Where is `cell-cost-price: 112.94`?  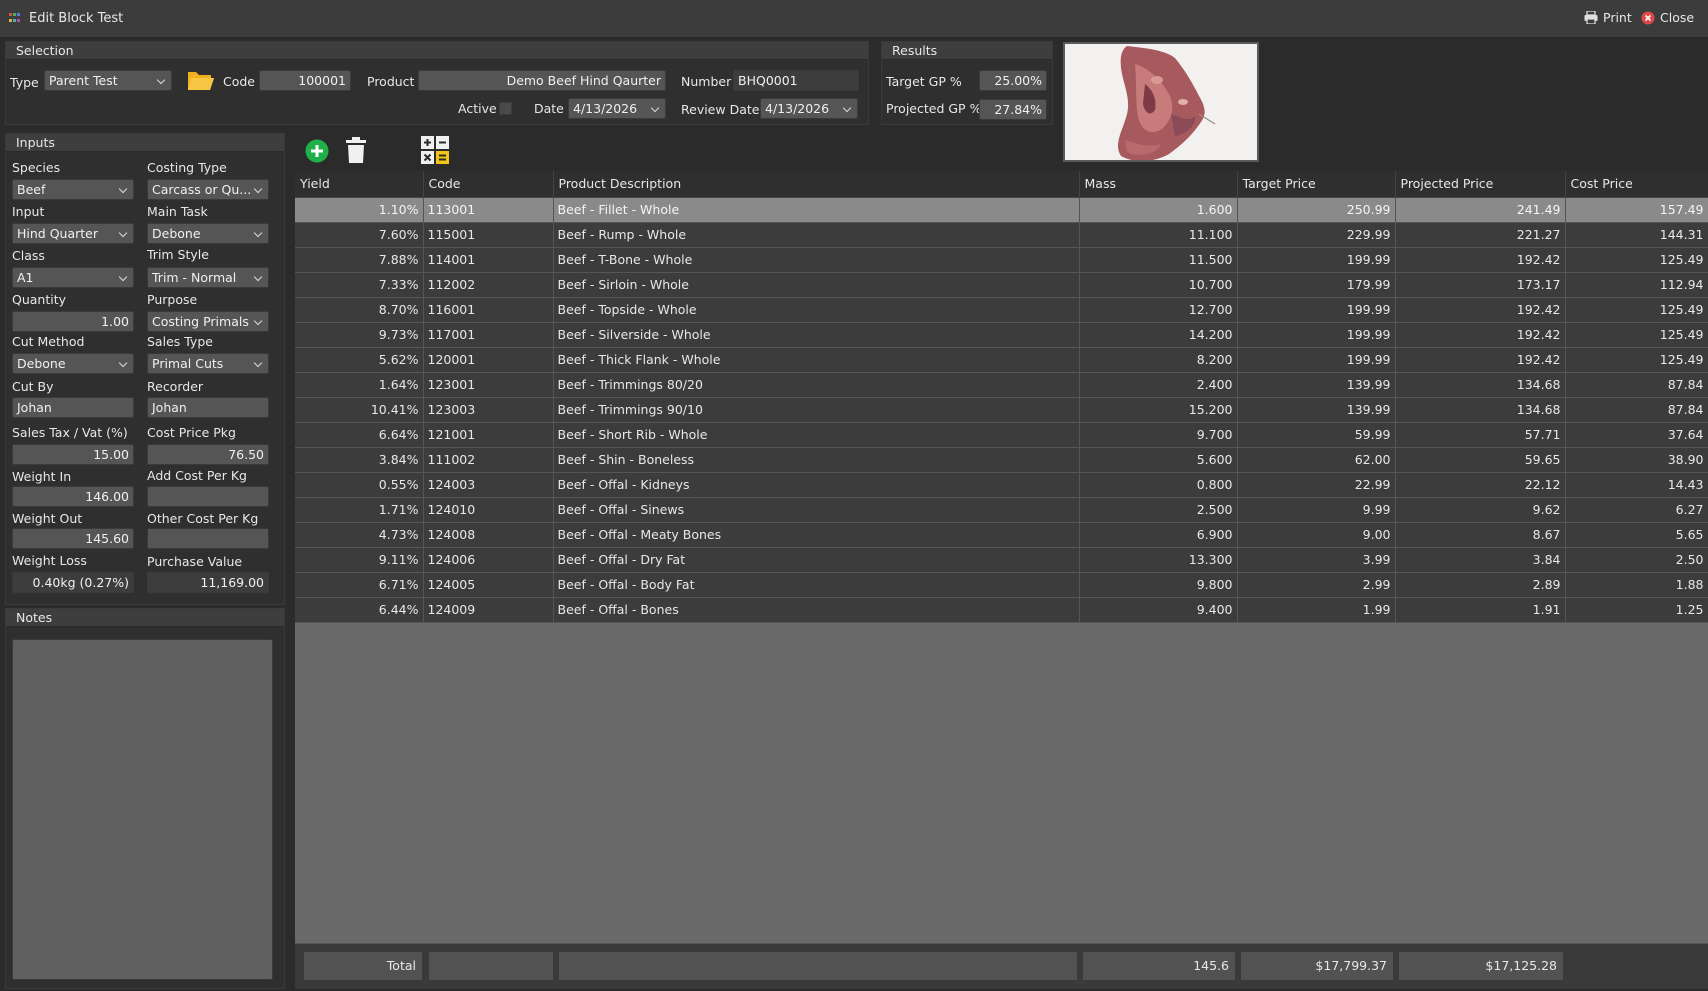
cell-cost-price: 112.94 is located at coordinates (1636, 285).